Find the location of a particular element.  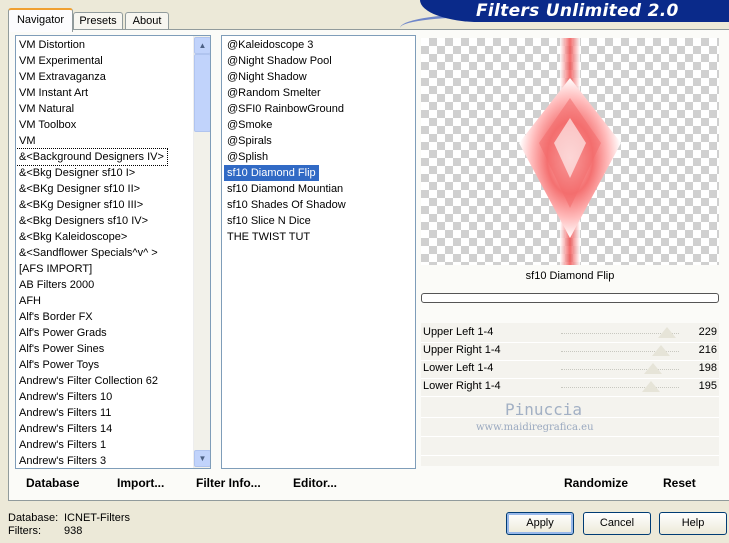

help-button: Help is located at coordinates (693, 523).